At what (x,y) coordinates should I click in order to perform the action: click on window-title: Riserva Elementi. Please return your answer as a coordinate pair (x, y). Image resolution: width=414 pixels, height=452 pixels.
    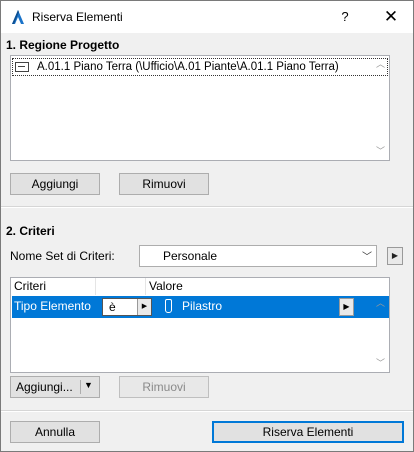
    Looking at the image, I should click on (77, 17).